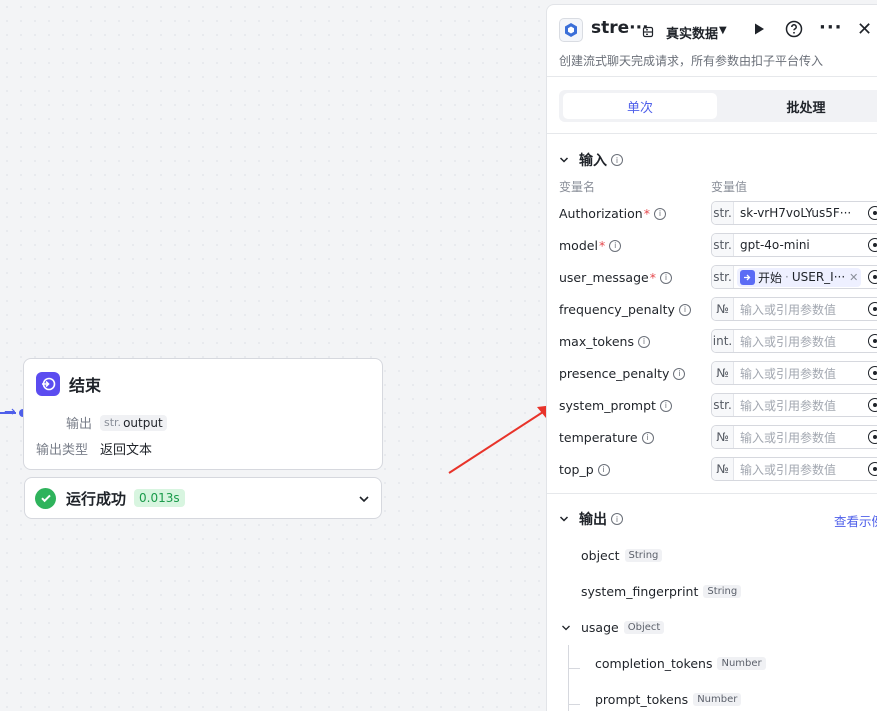  I want to click on col-name-header: 变量名, so click(577, 187).